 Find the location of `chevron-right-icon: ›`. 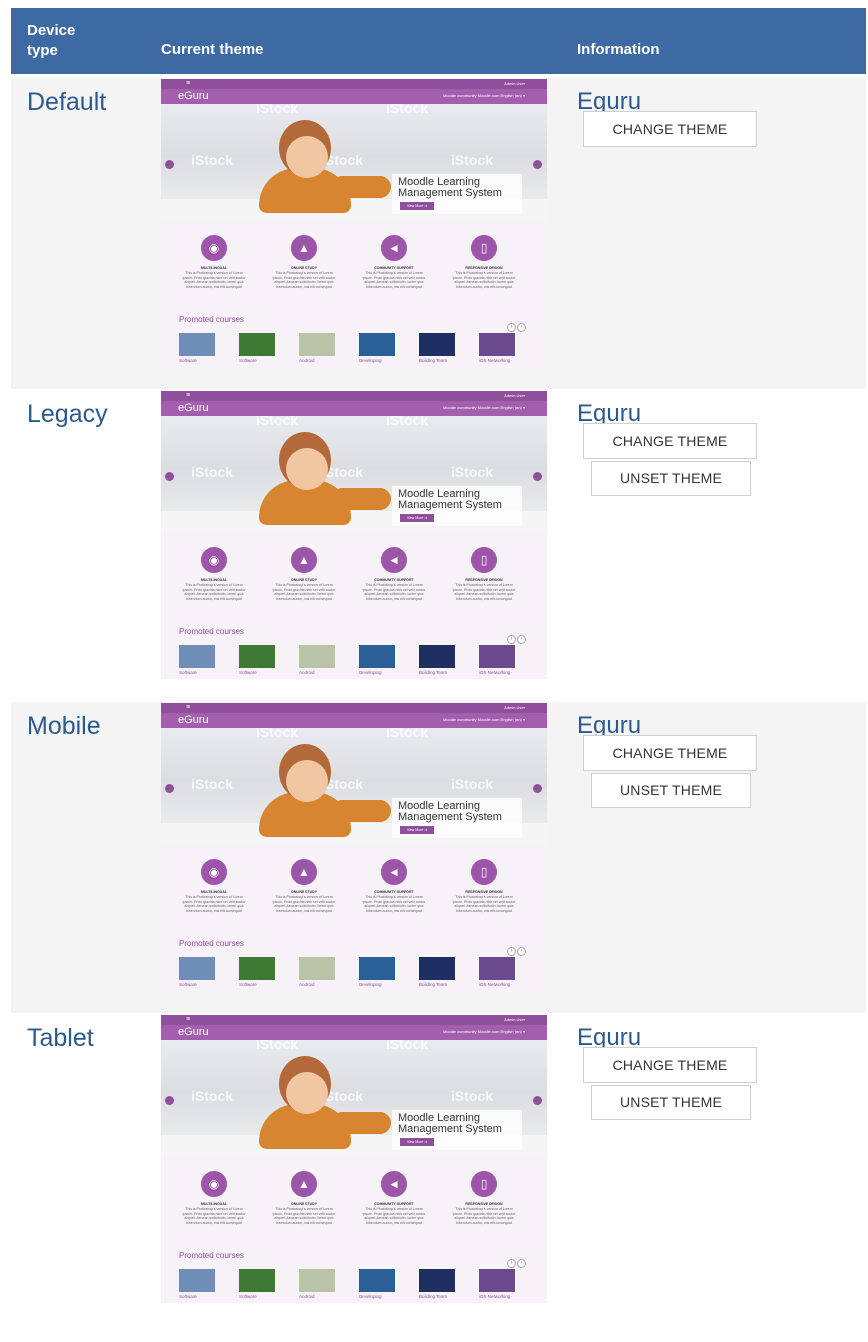

chevron-right-icon: › is located at coordinates (521, 327).